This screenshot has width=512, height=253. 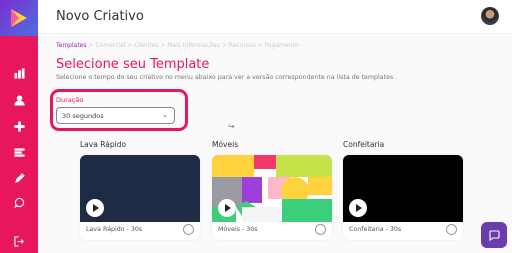 What do you see at coordinates (275, 17) in the screenshot?
I see `top-header: Novo Criativo` at bounding box center [275, 17].